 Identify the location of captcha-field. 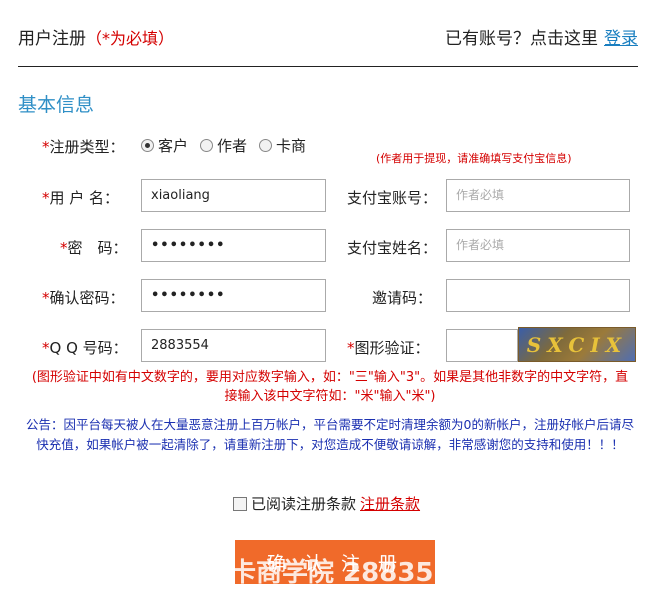
(482, 345).